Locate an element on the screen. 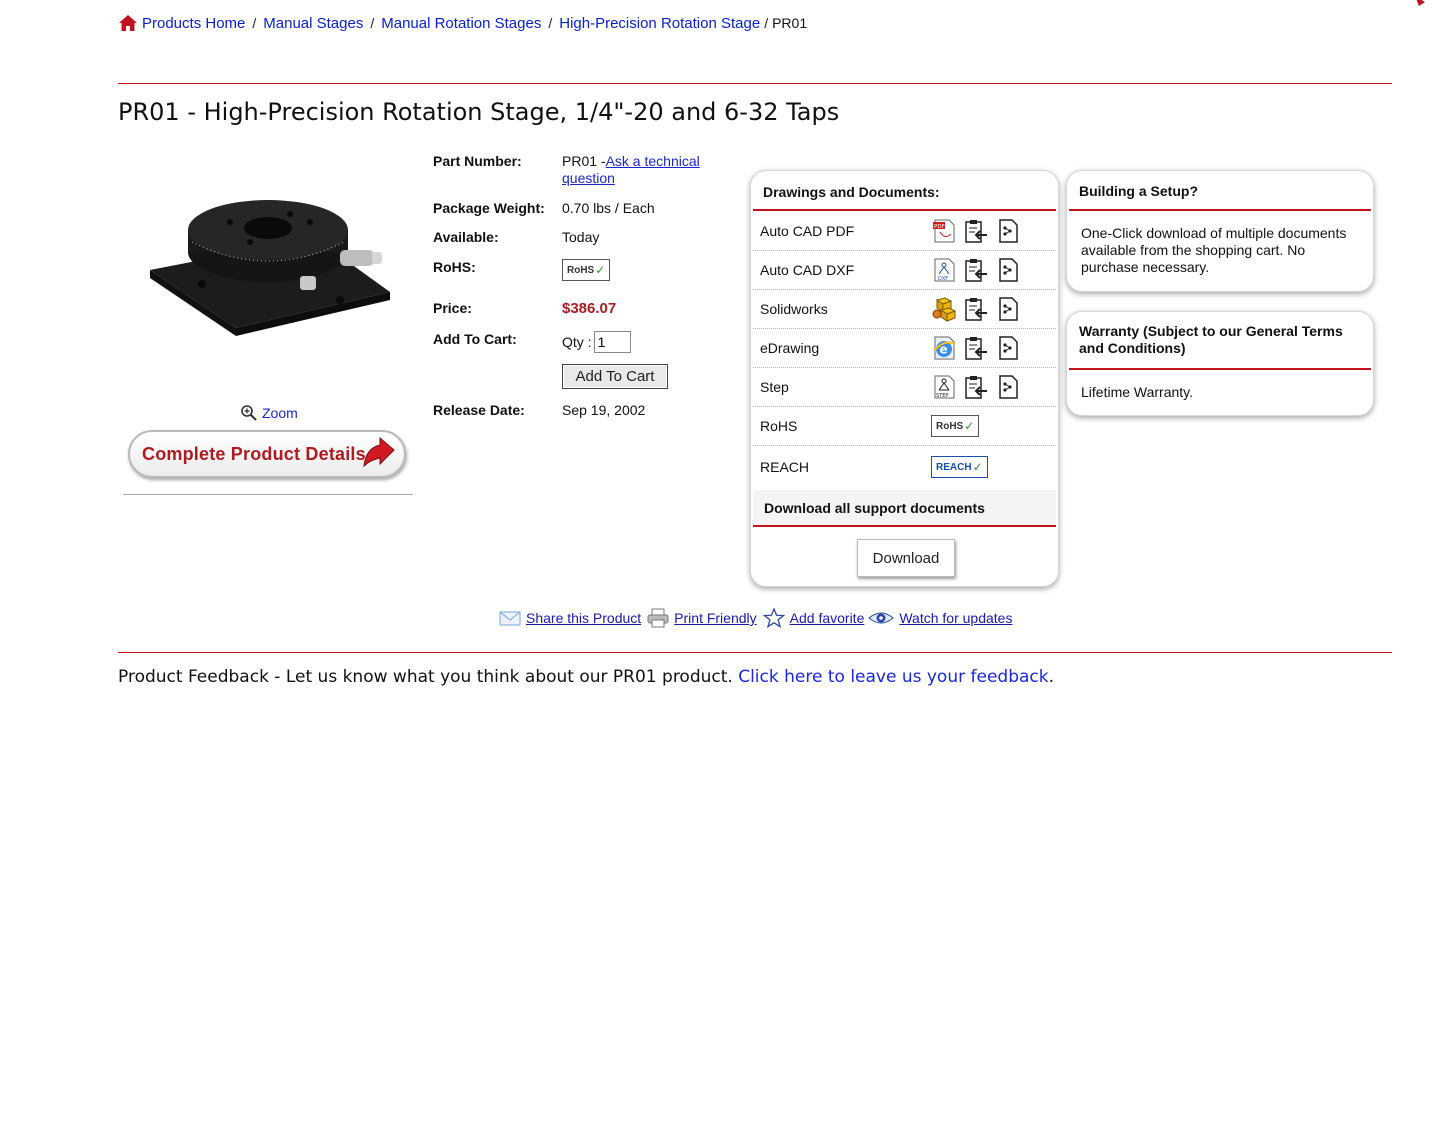 Image resolution: width=1445 pixels, height=1139 pixels. product-image is located at coordinates (267, 270).